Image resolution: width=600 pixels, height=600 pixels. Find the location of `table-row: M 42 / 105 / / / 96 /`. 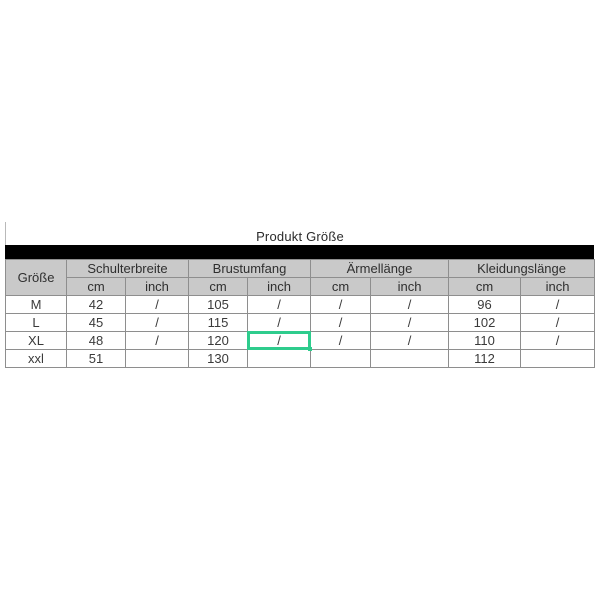

table-row: M 42 / 105 / / / 96 / is located at coordinates (300, 304).